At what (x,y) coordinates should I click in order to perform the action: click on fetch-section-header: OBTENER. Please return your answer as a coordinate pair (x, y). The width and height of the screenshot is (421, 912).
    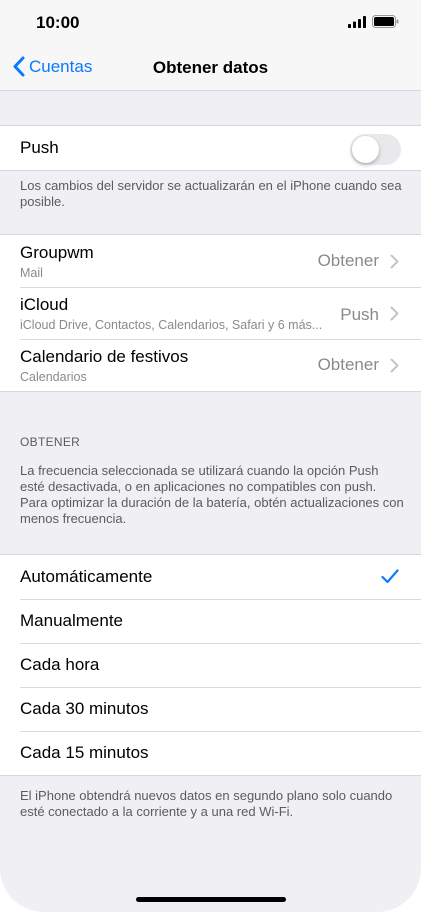
    Looking at the image, I should click on (50, 442).